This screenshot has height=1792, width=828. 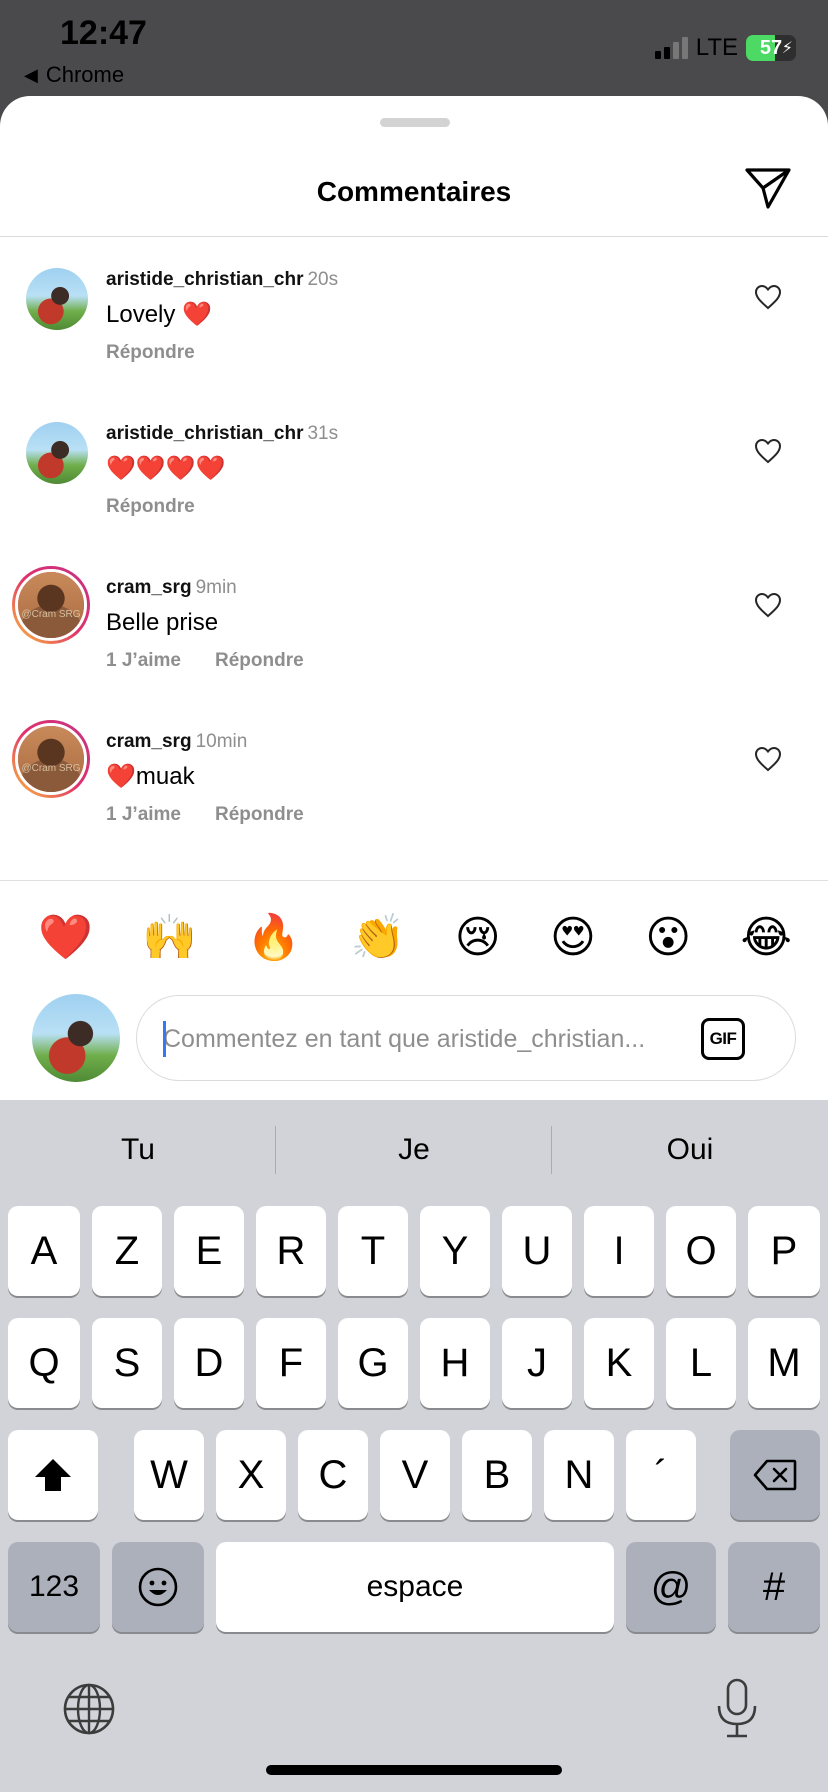 I want to click on comment-time: 31s, so click(x=323, y=433).